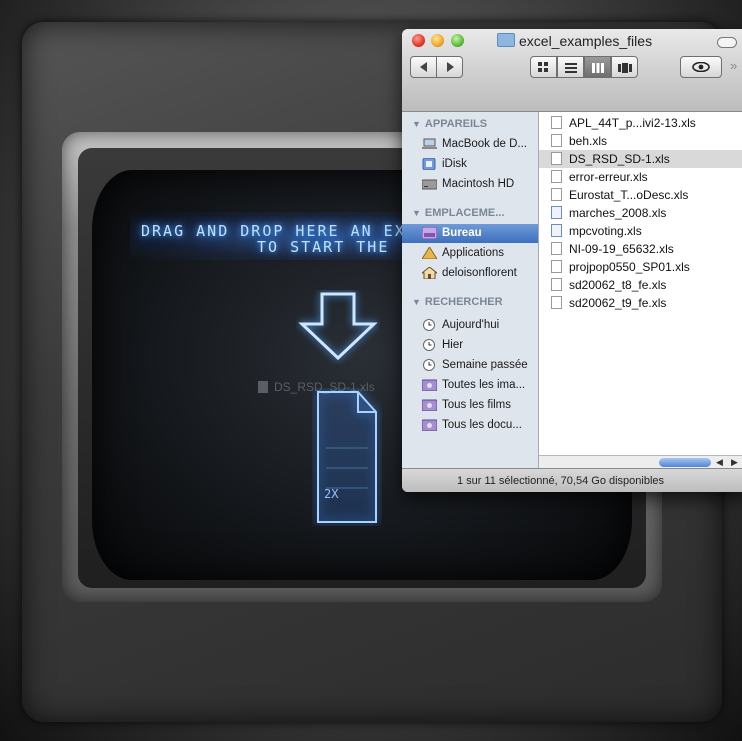  I want to click on zoom-button, so click(457, 40).